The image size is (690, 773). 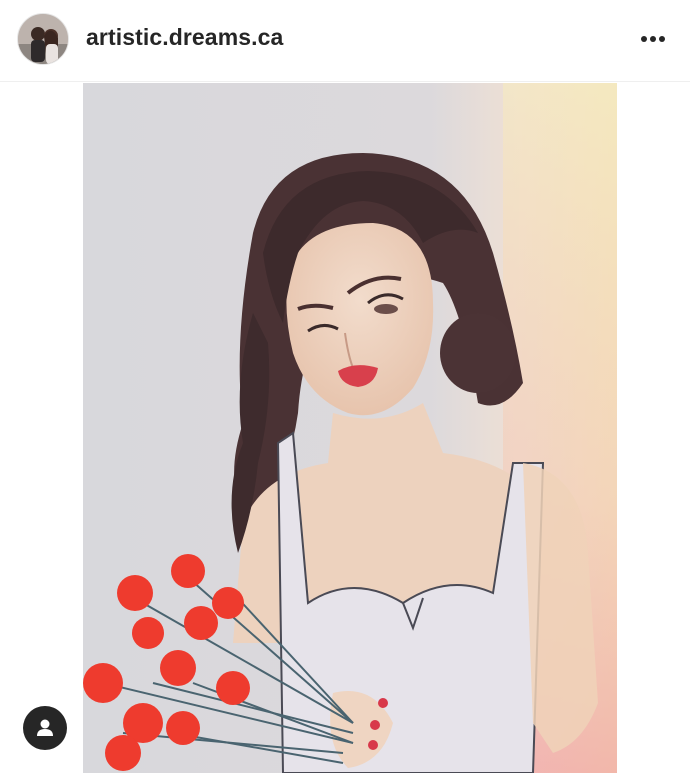 I want to click on post-header: artistic.dreams.ca, so click(x=345, y=41).